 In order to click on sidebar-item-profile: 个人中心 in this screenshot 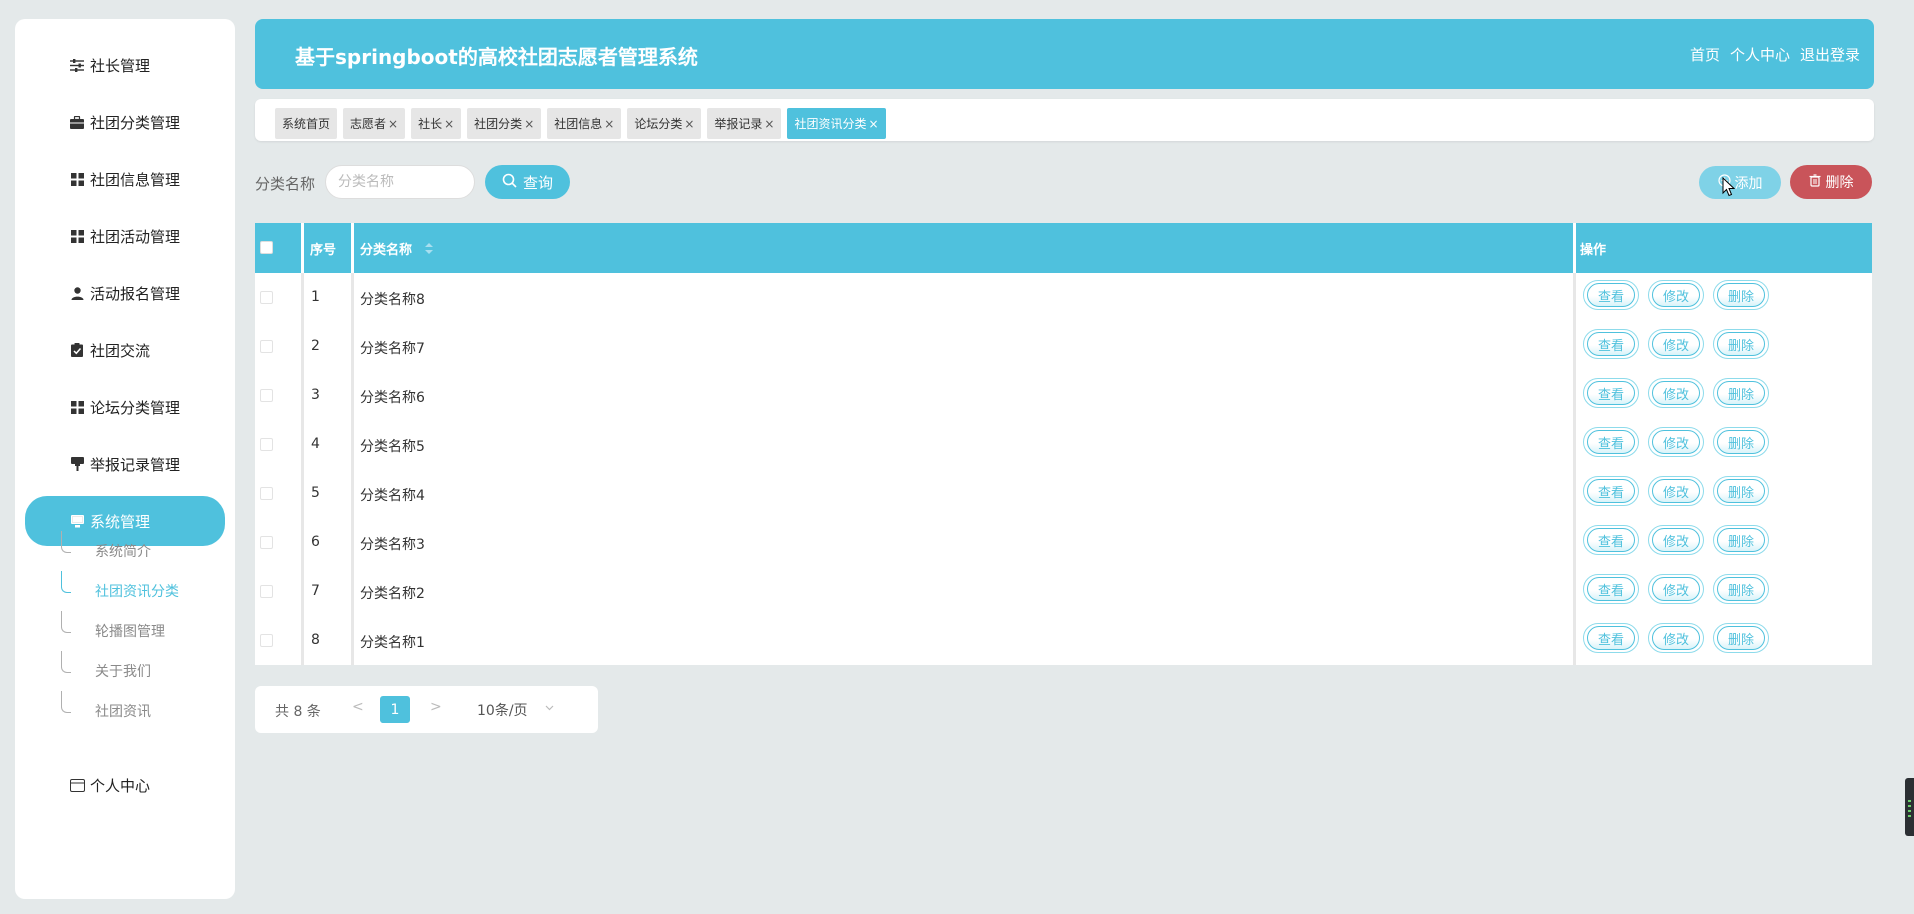, I will do `click(125, 785)`.